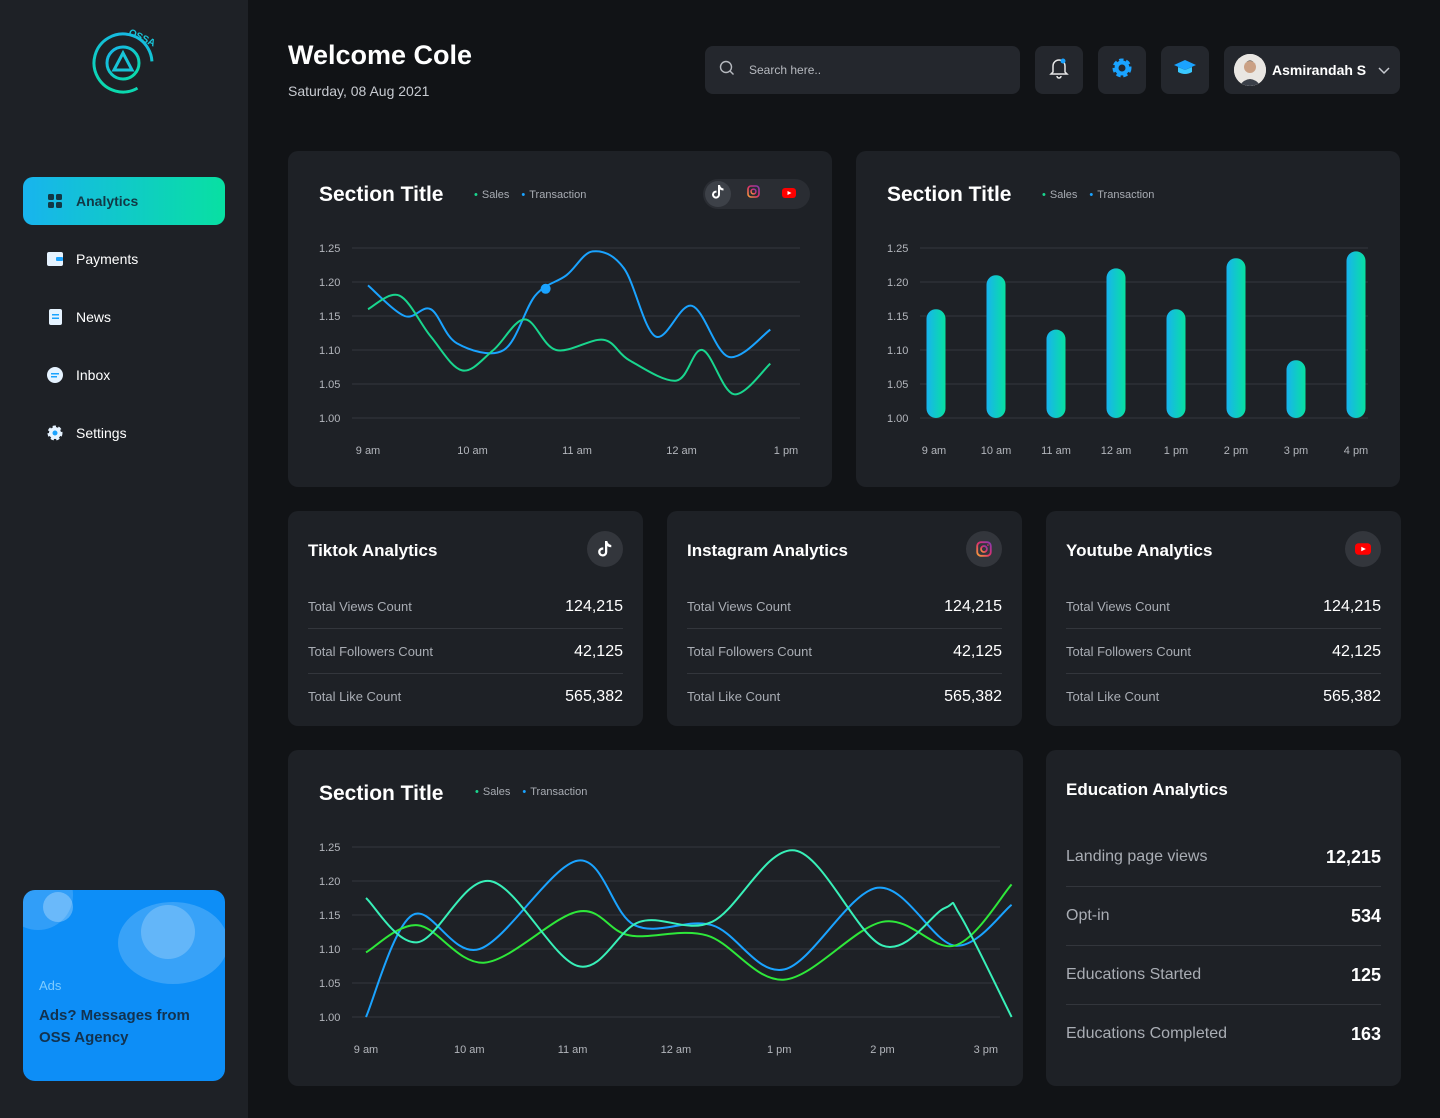 The image size is (1440, 1118). I want to click on series-line-transaction, so click(569, 304).